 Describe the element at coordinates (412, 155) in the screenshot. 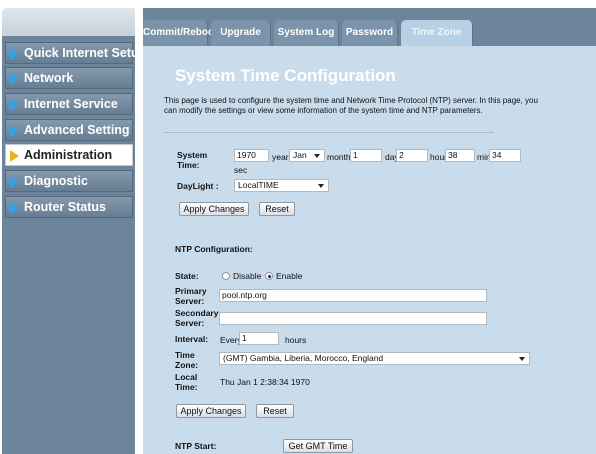

I see `hour-input: 2` at that location.